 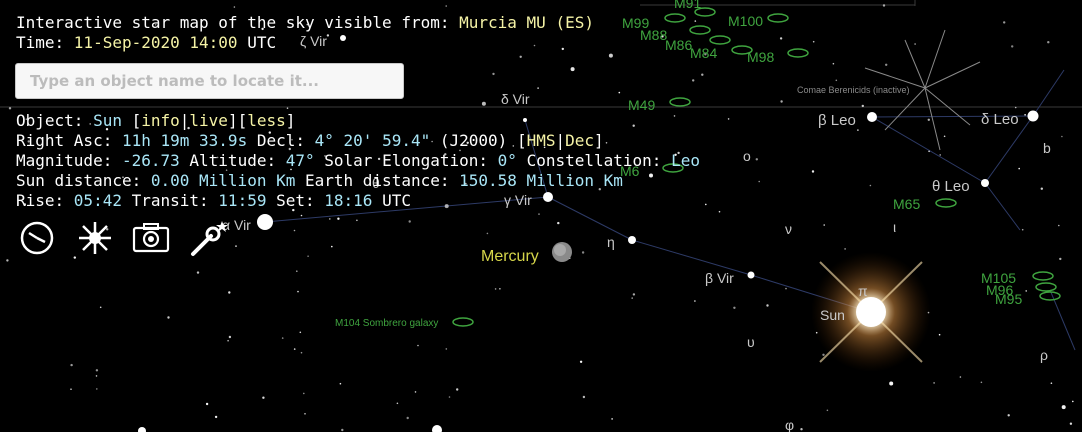 I want to click on search-input, so click(x=209, y=81).